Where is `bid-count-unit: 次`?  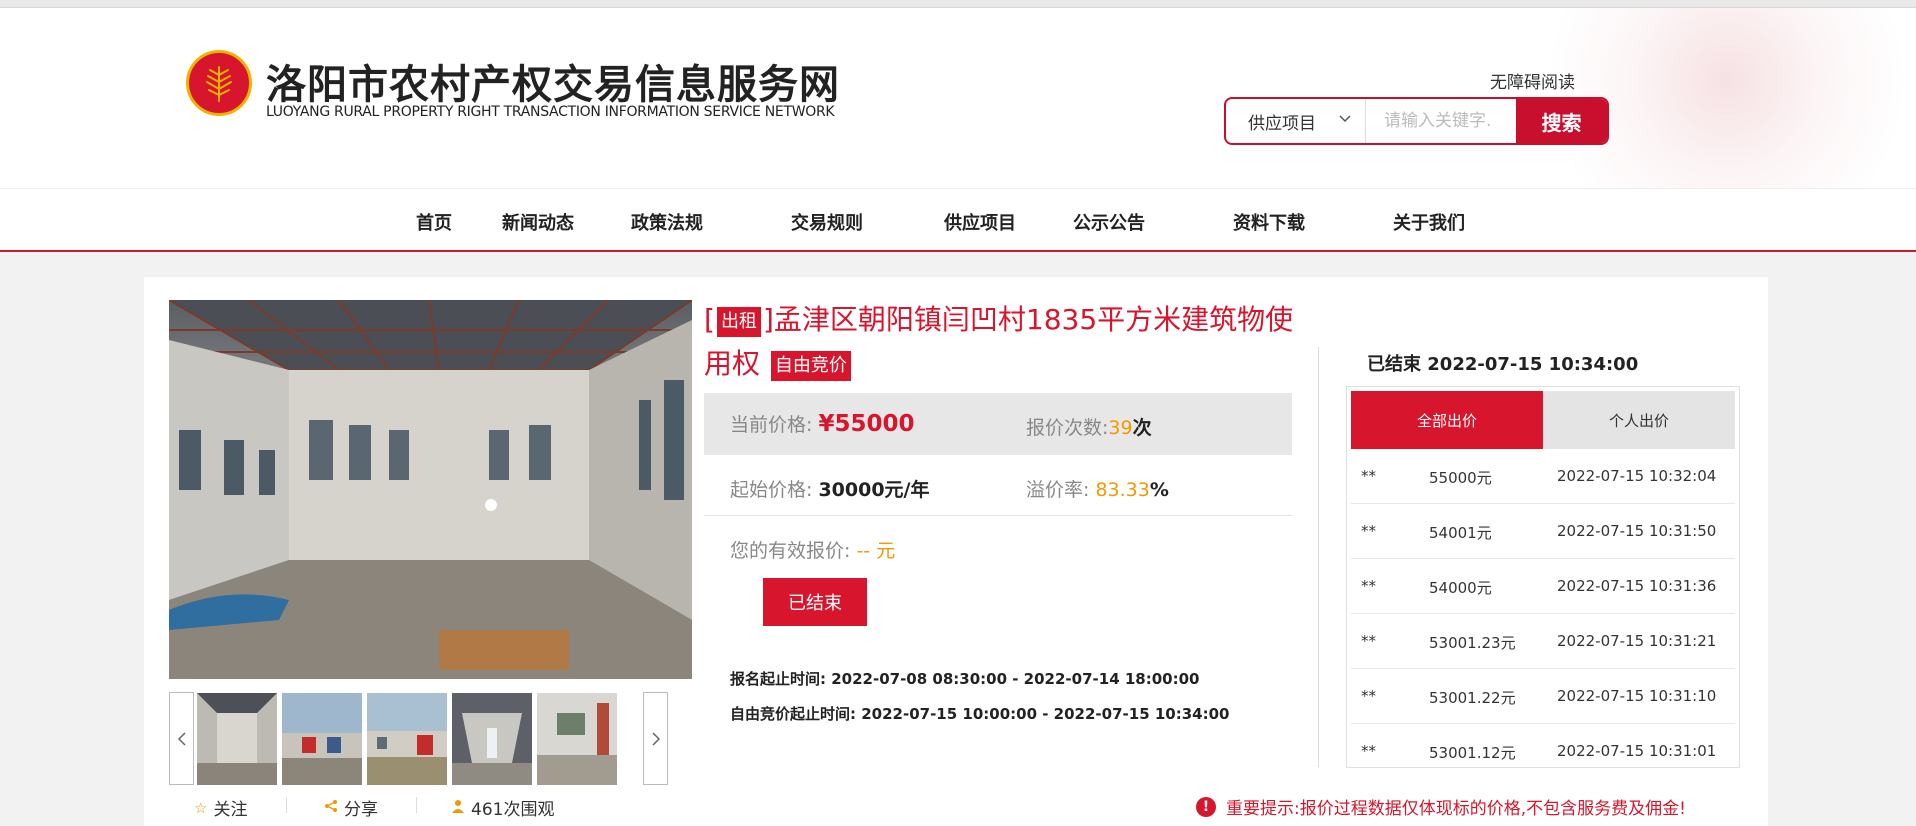 bid-count-unit: 次 is located at coordinates (1142, 428).